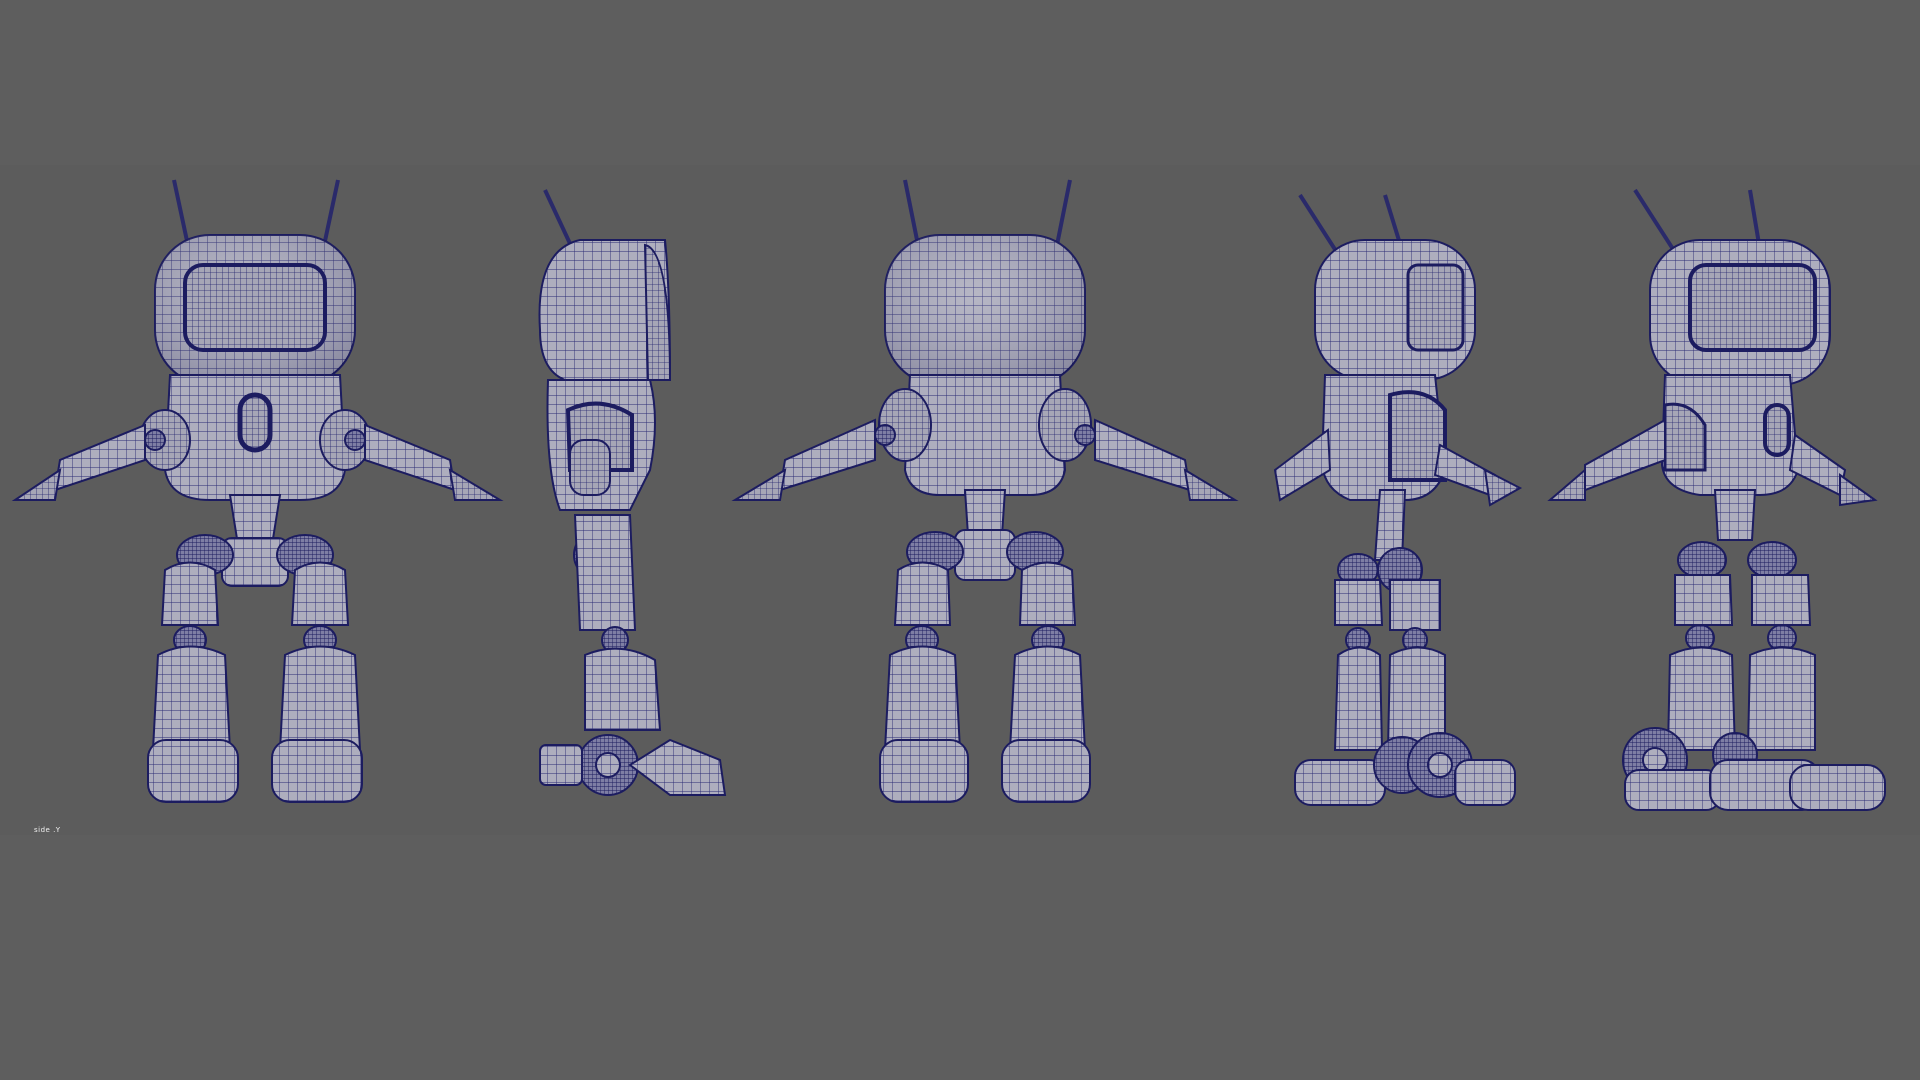 The height and width of the screenshot is (1080, 1920). Describe the element at coordinates (1398, 499) in the screenshot. I see `robot-three-quarter-back-view` at that location.